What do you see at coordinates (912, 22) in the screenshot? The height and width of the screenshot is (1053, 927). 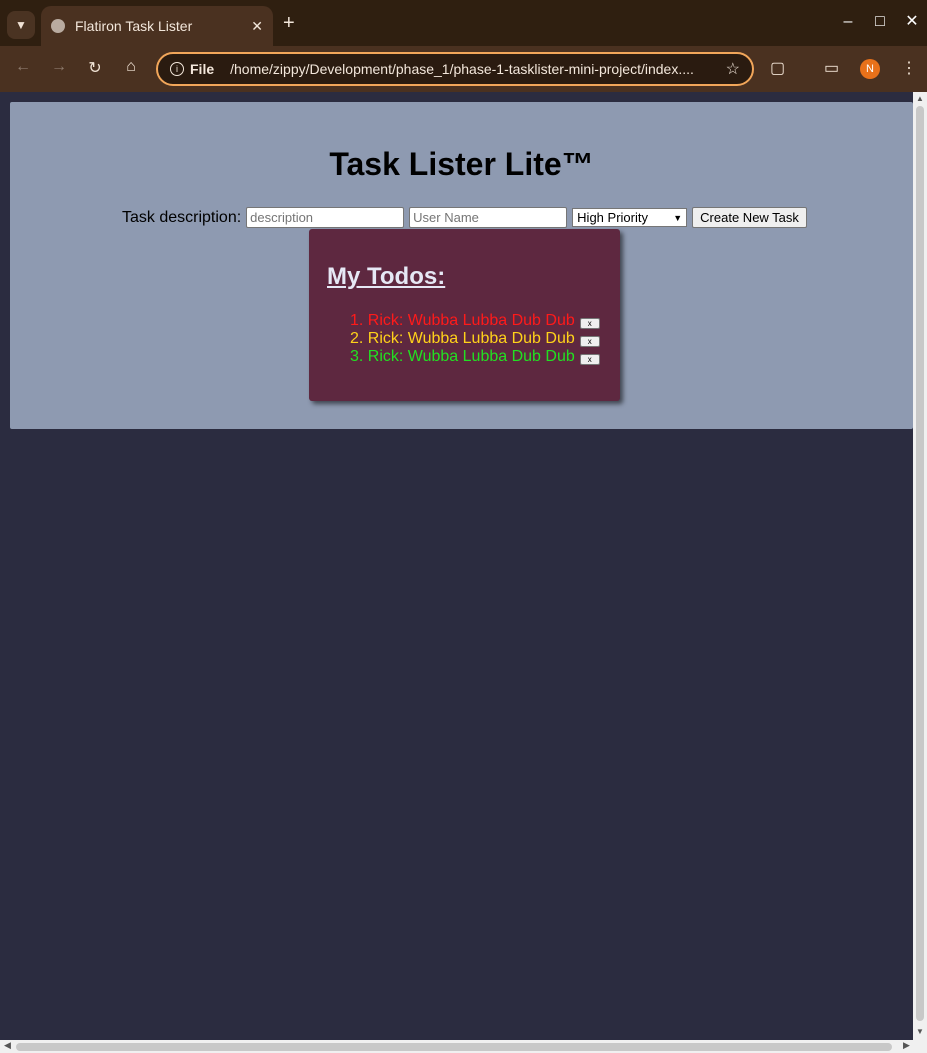 I see `close-window-icon: ✕` at bounding box center [912, 22].